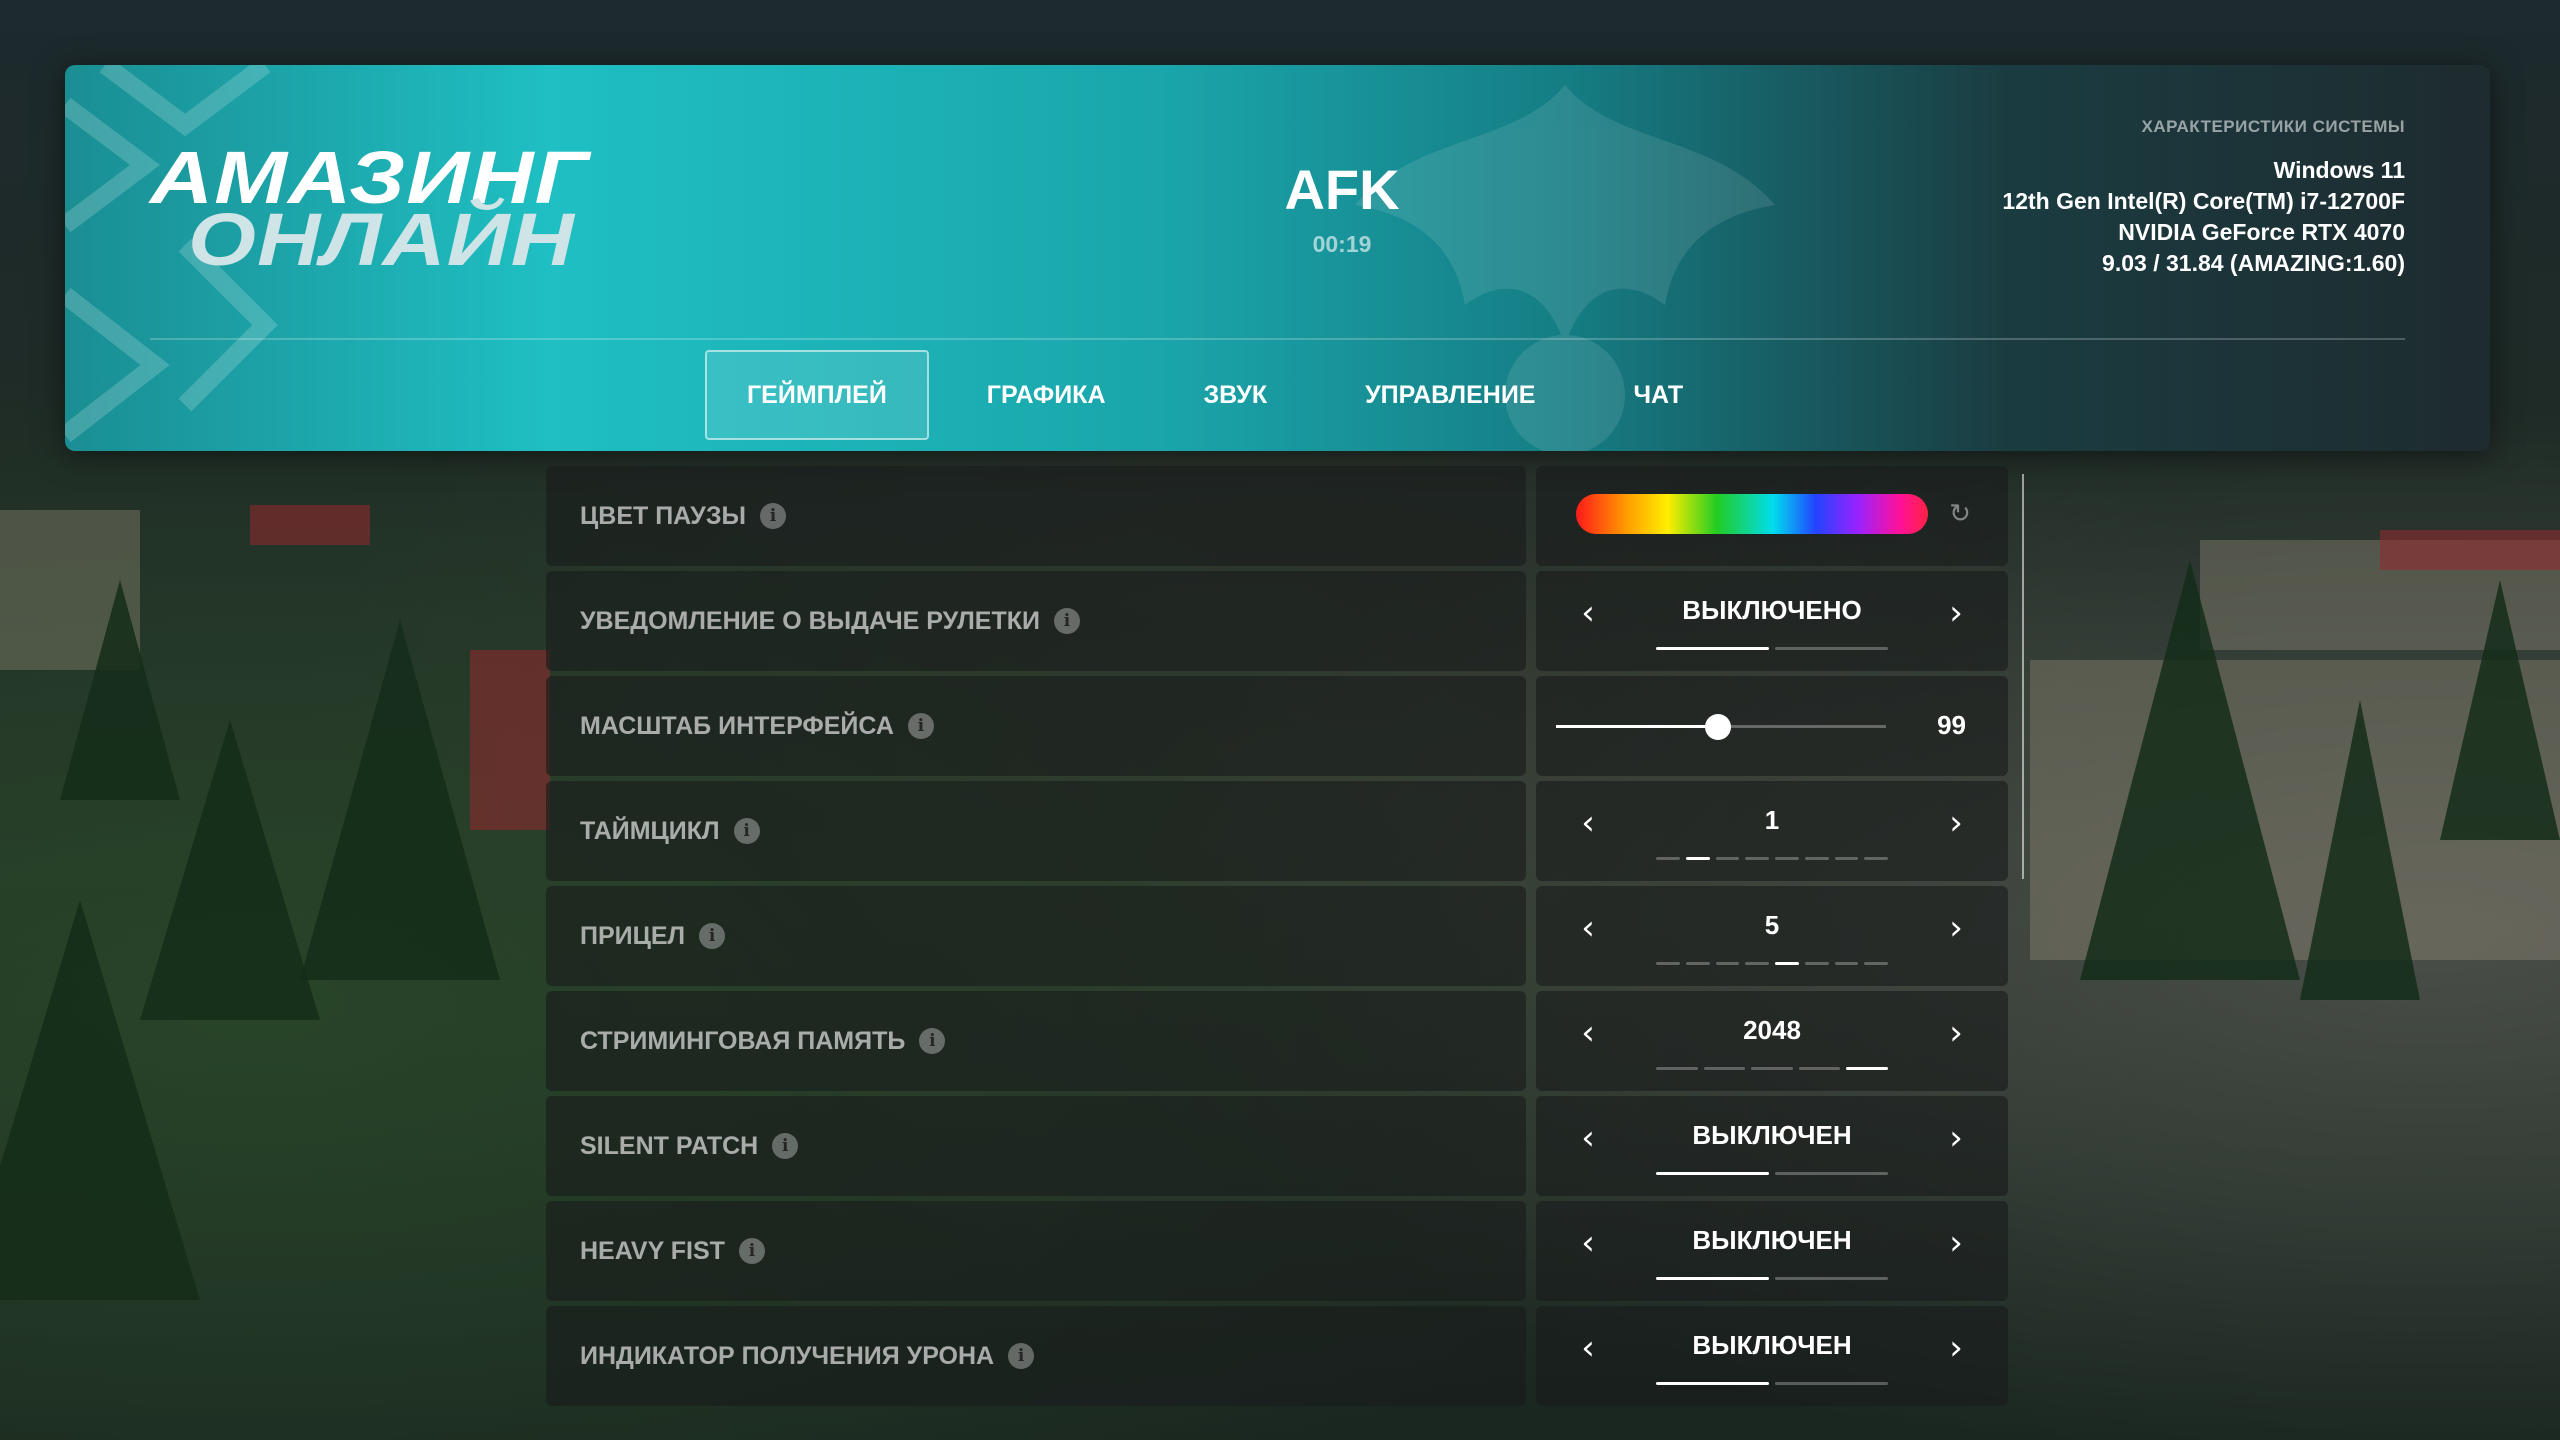  I want to click on system-version: 9.03 / 31.84 (AMAZING:1.60), so click(2253, 263).